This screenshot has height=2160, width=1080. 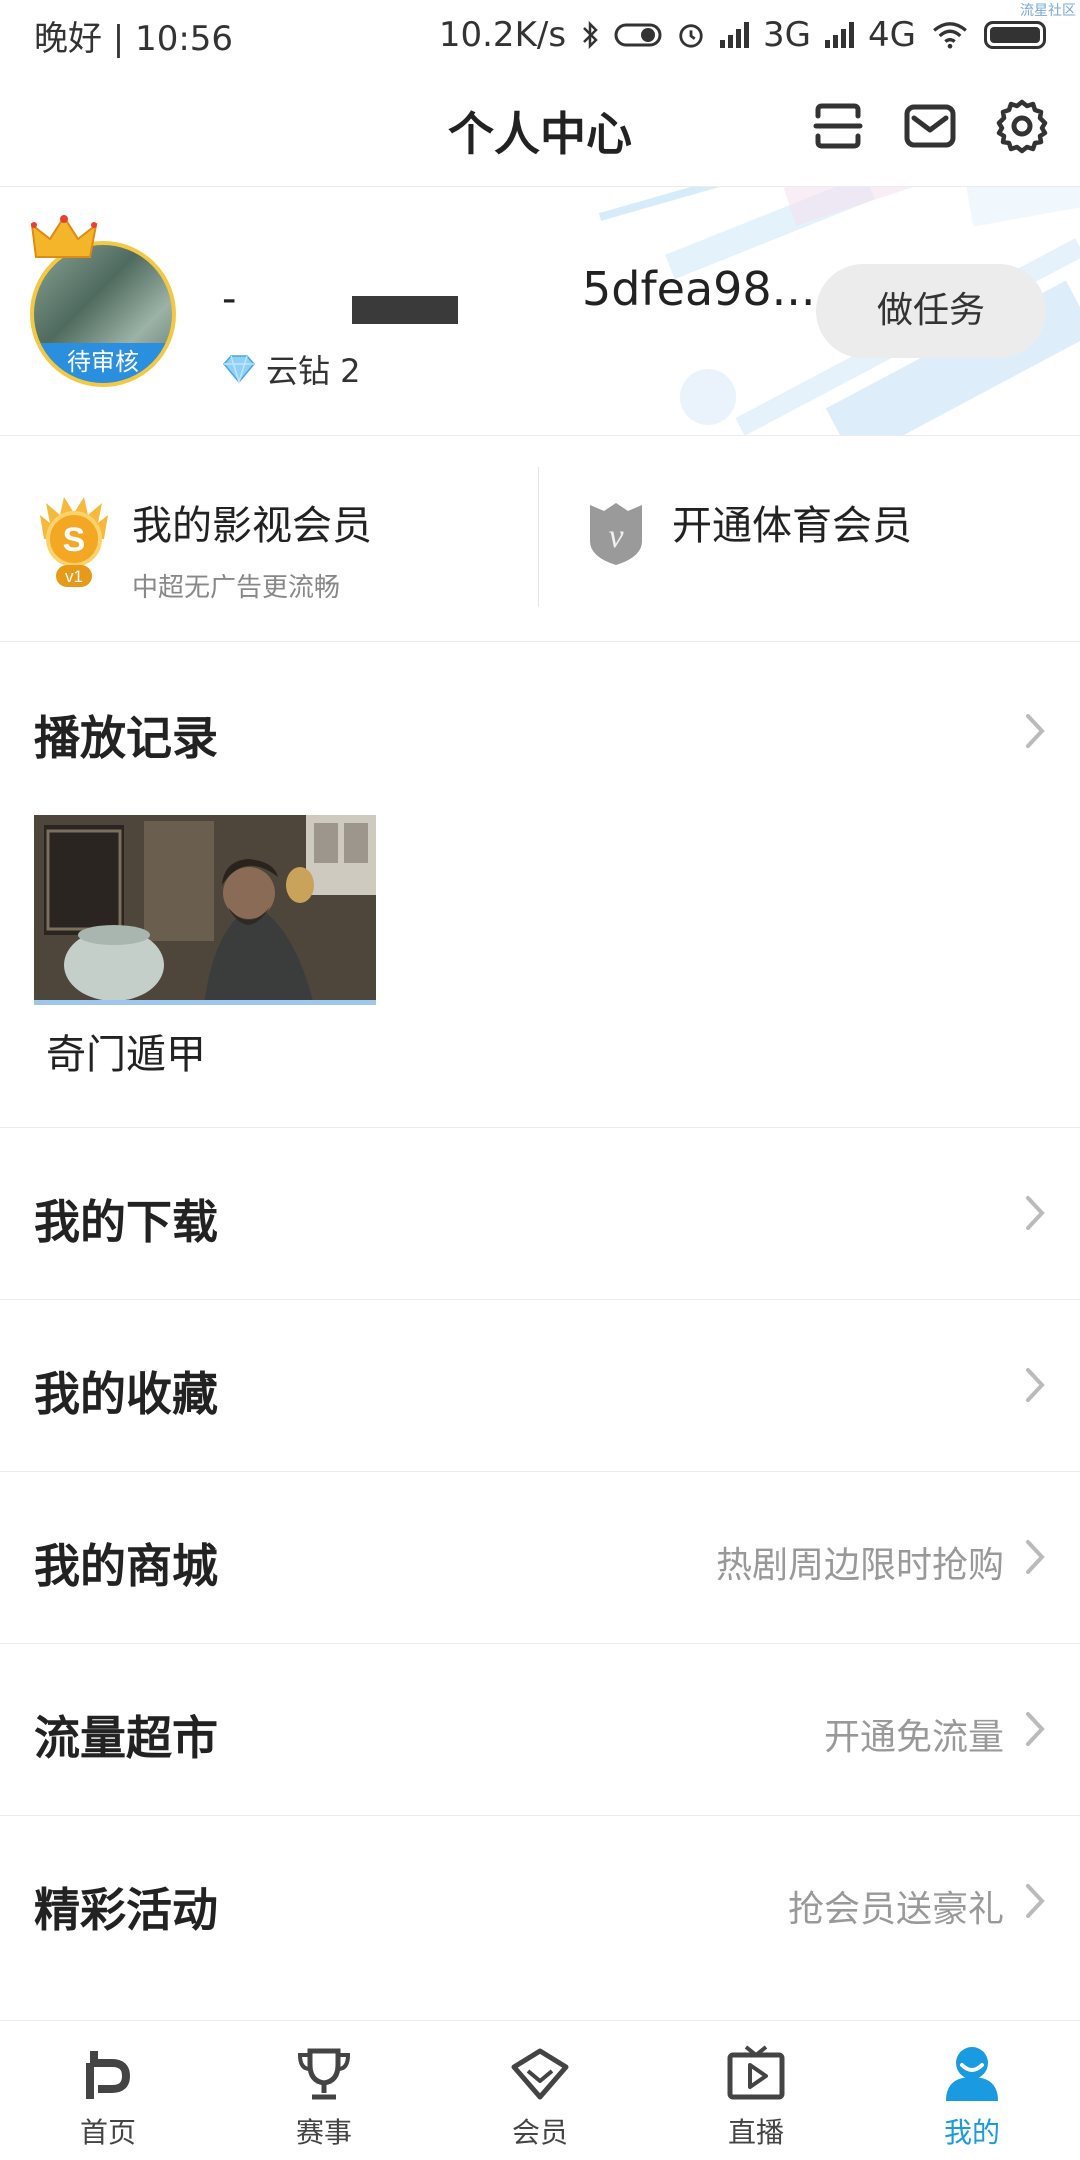 I want to click on nav-mine: 我的, so click(x=972, y=2090).